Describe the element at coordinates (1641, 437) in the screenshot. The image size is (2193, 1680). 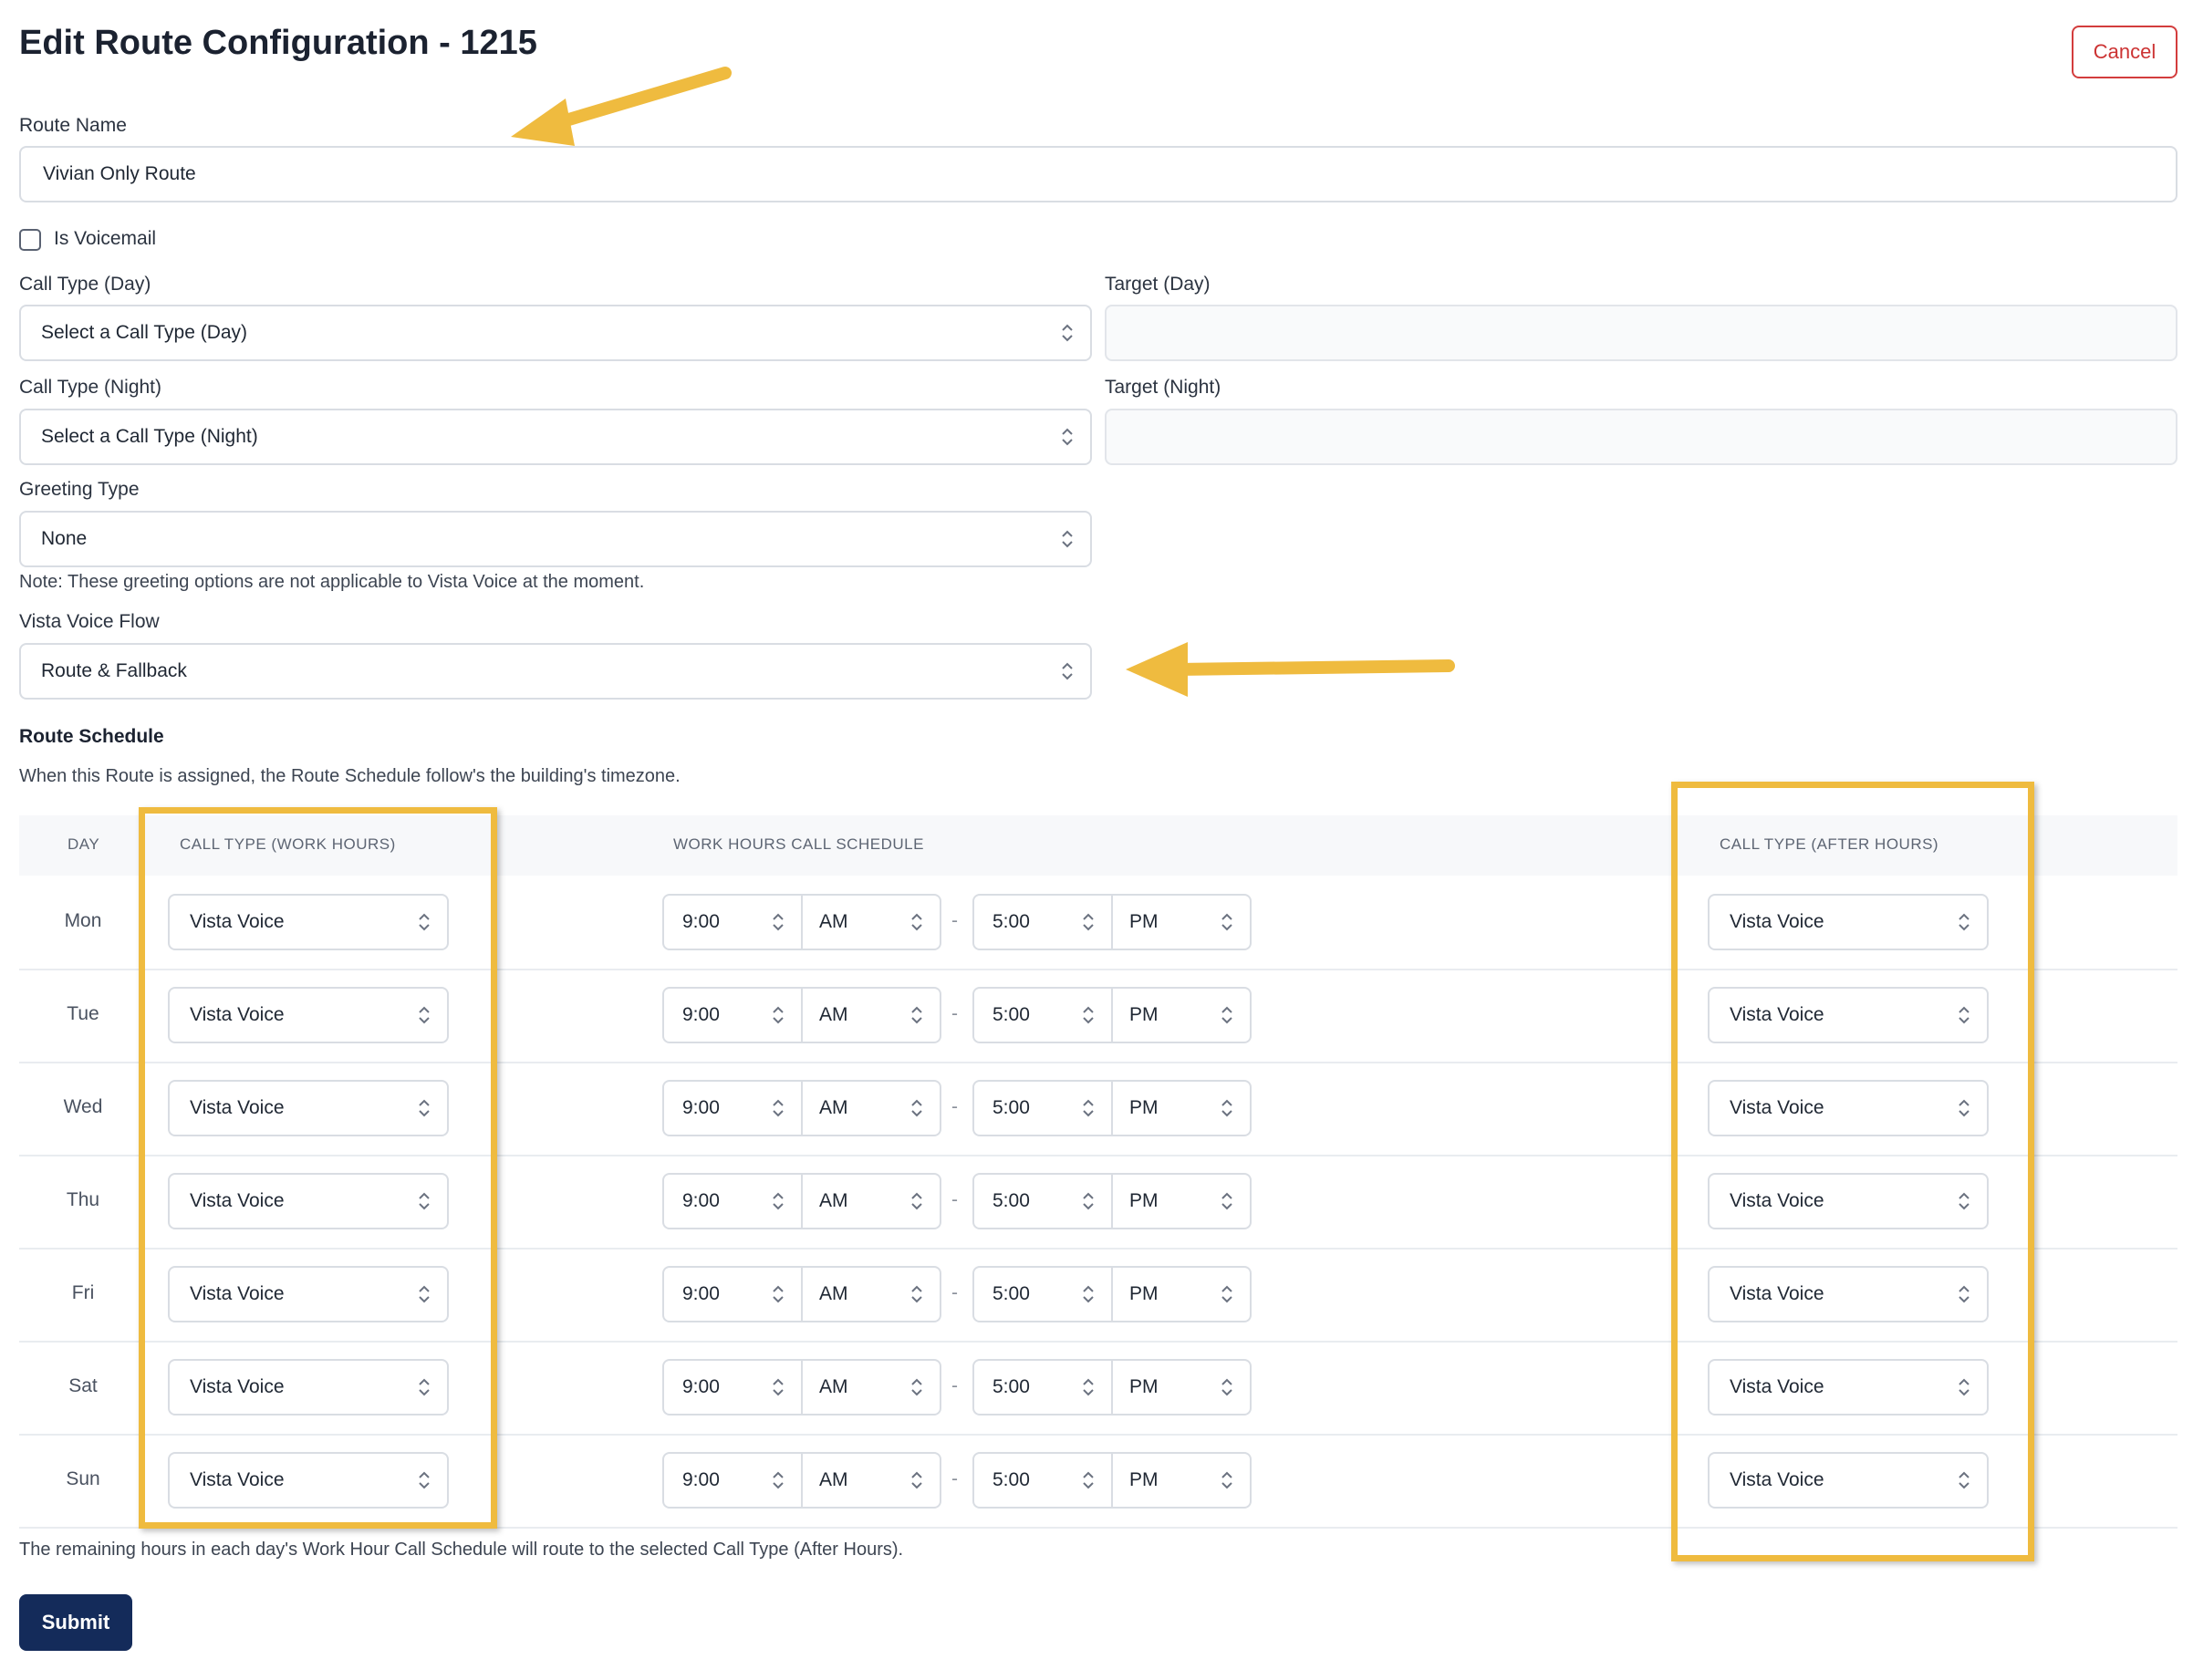
I see `target-night-input` at that location.